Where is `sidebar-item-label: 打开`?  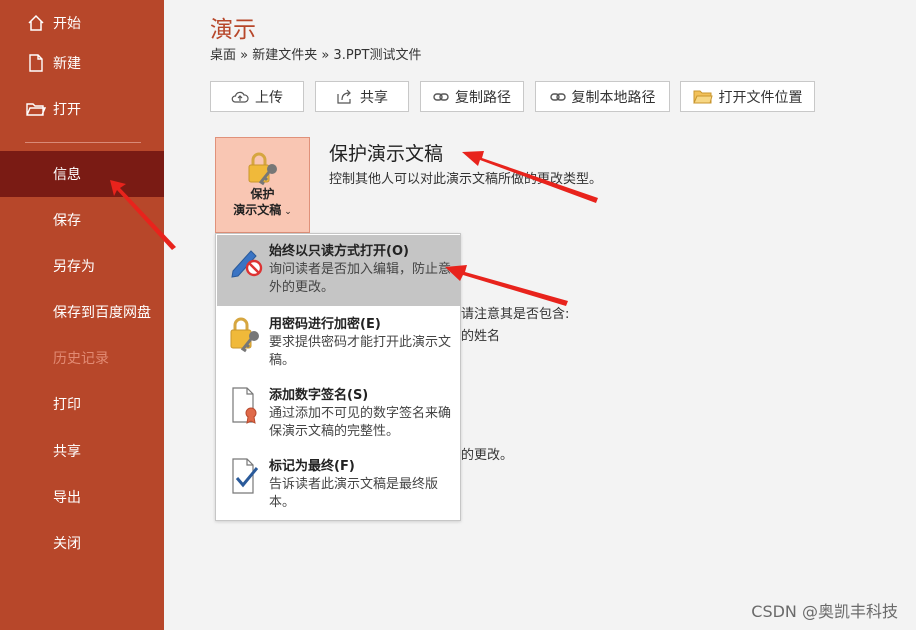 sidebar-item-label: 打开 is located at coordinates (67, 110).